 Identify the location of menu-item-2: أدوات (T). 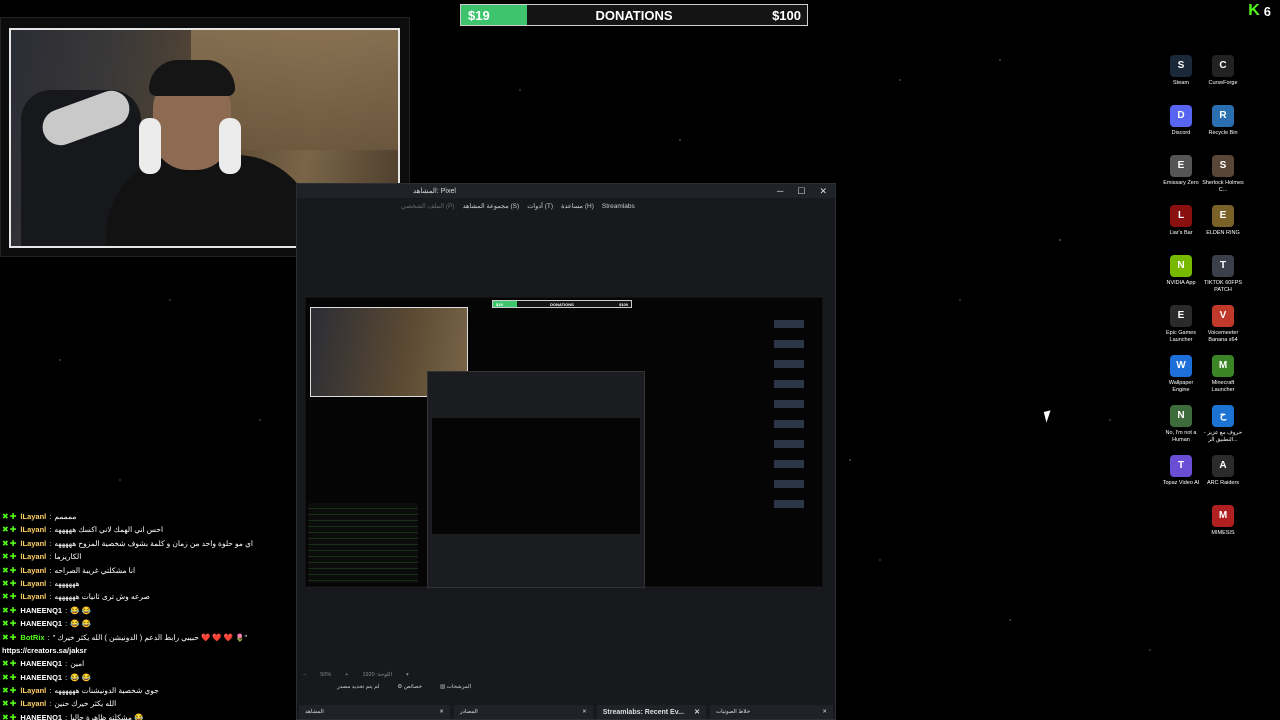
(540, 206).